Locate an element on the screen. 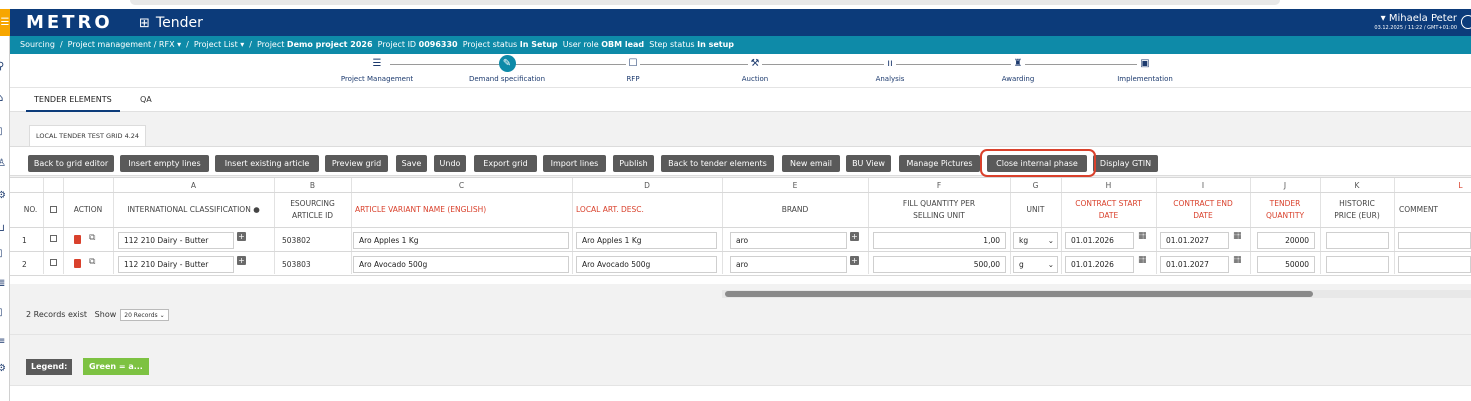 This screenshot has height=401, width=1471. unit-select: g ⌄ is located at coordinates (1035, 264).